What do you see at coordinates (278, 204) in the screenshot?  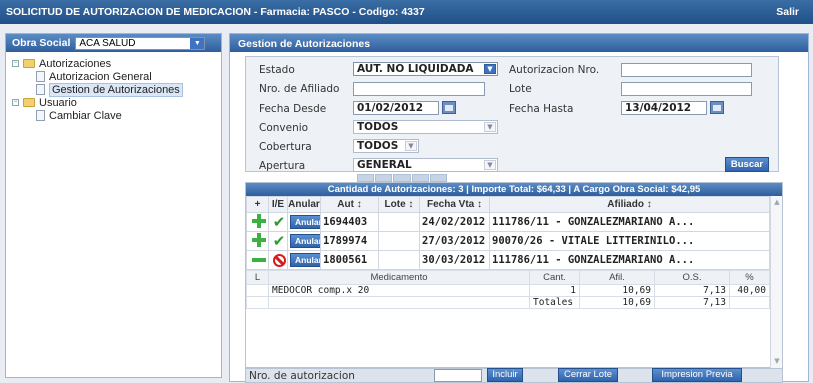 I see `col-header-ie: I/E` at bounding box center [278, 204].